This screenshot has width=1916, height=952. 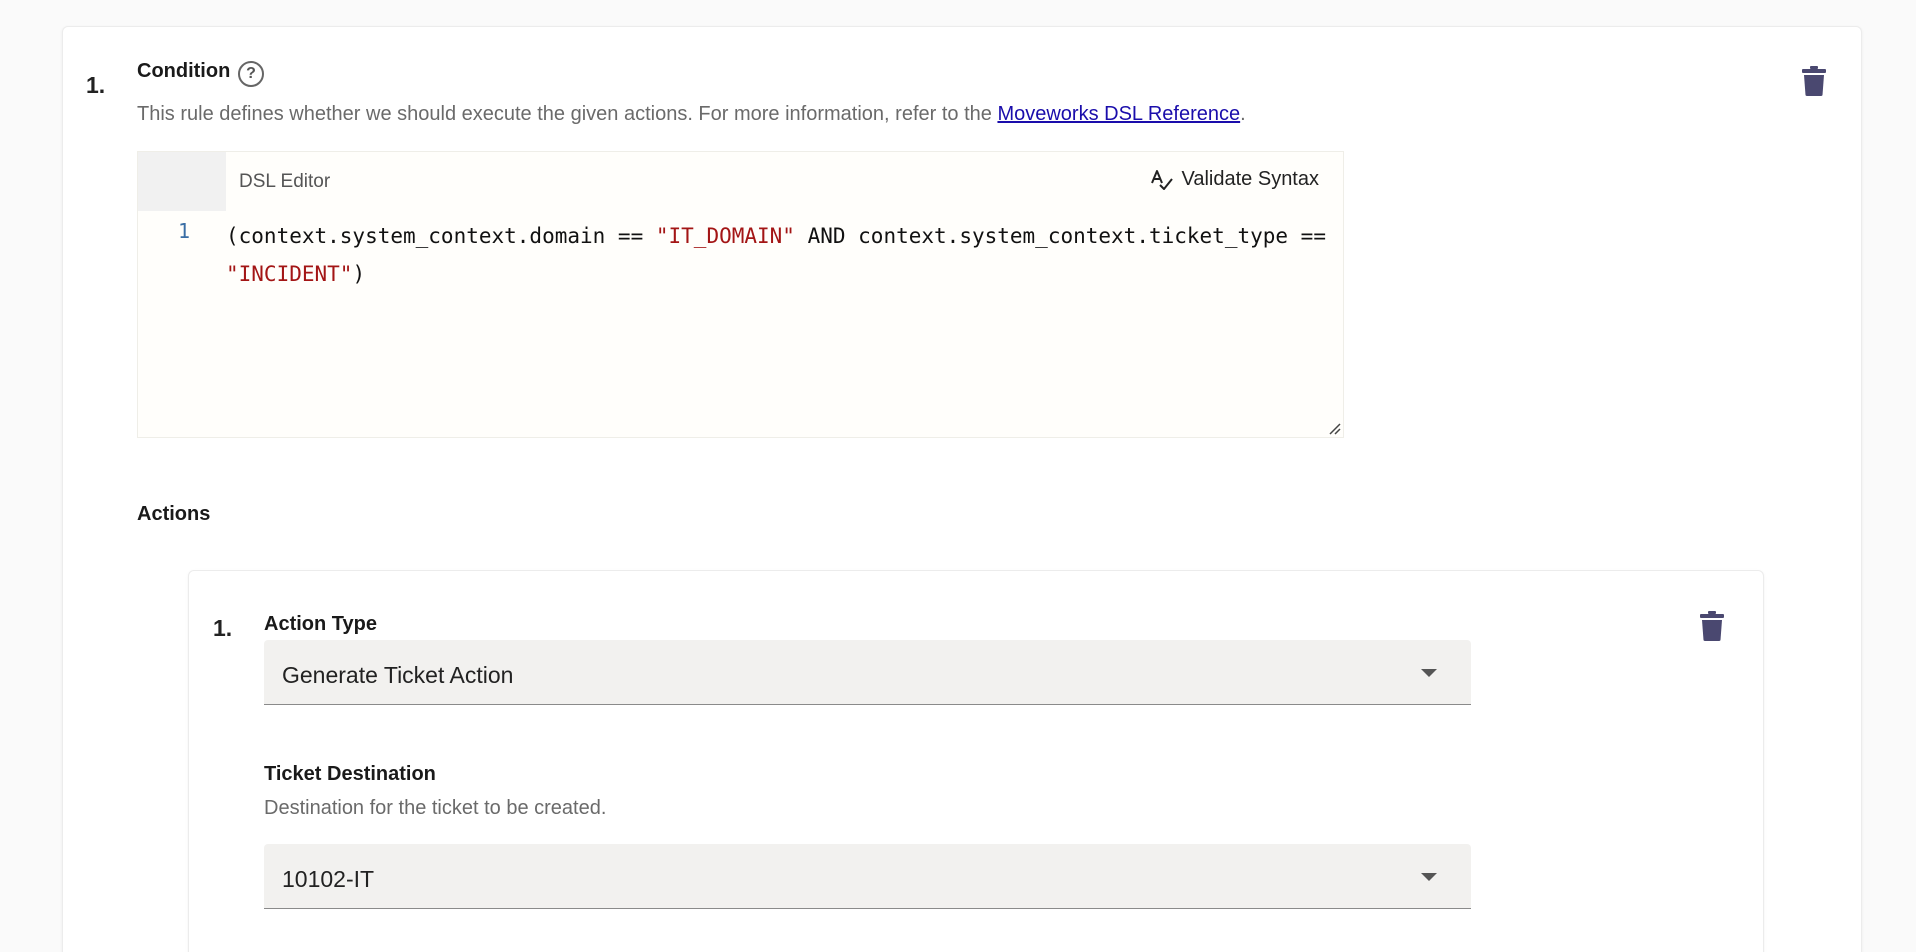 What do you see at coordinates (1250, 179) in the screenshot?
I see `validate-syntax-label: Validate Syntax` at bounding box center [1250, 179].